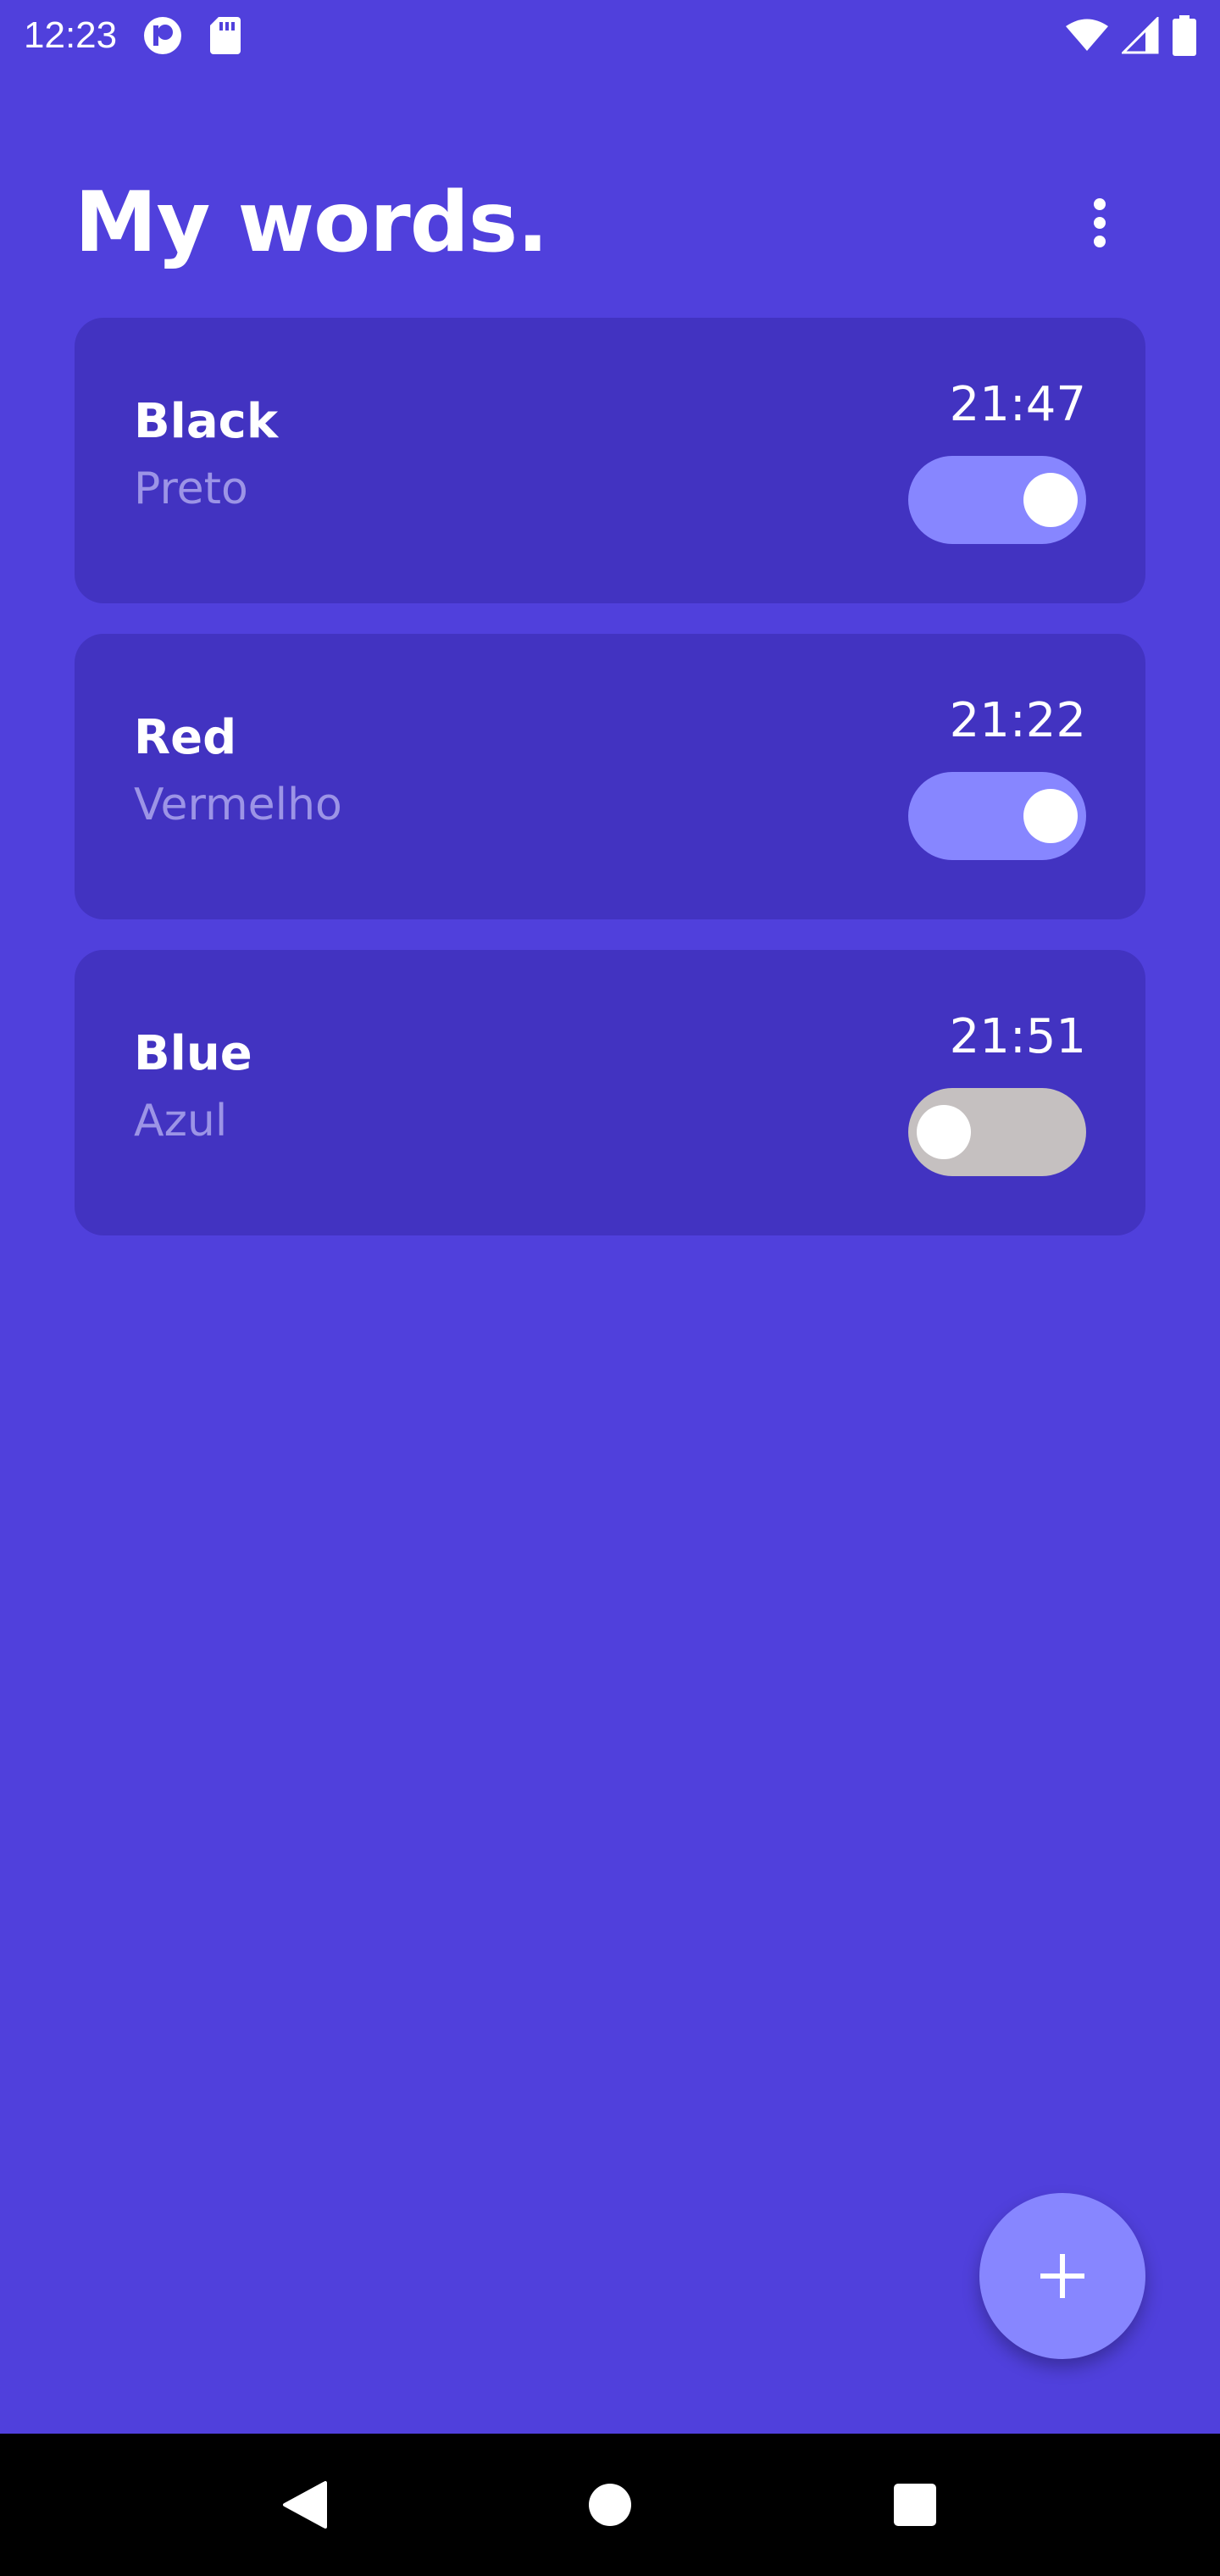 The image size is (1220, 2576). Describe the element at coordinates (1018, 404) in the screenshot. I see `reminder-time: 21:47` at that location.